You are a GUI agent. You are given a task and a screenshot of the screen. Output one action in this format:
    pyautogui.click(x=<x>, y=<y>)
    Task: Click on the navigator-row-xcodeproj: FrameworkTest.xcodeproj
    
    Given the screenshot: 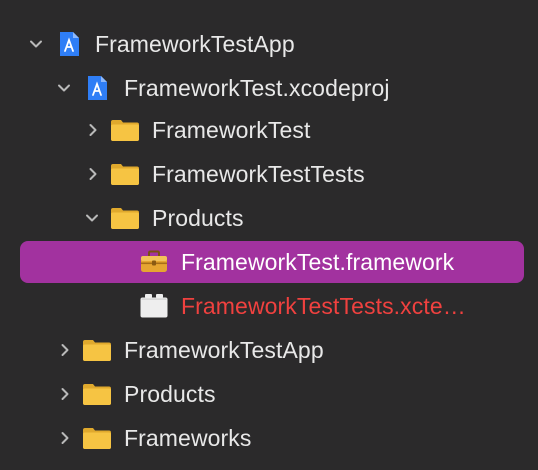 What is the action you would take?
    pyautogui.click(x=269, y=88)
    